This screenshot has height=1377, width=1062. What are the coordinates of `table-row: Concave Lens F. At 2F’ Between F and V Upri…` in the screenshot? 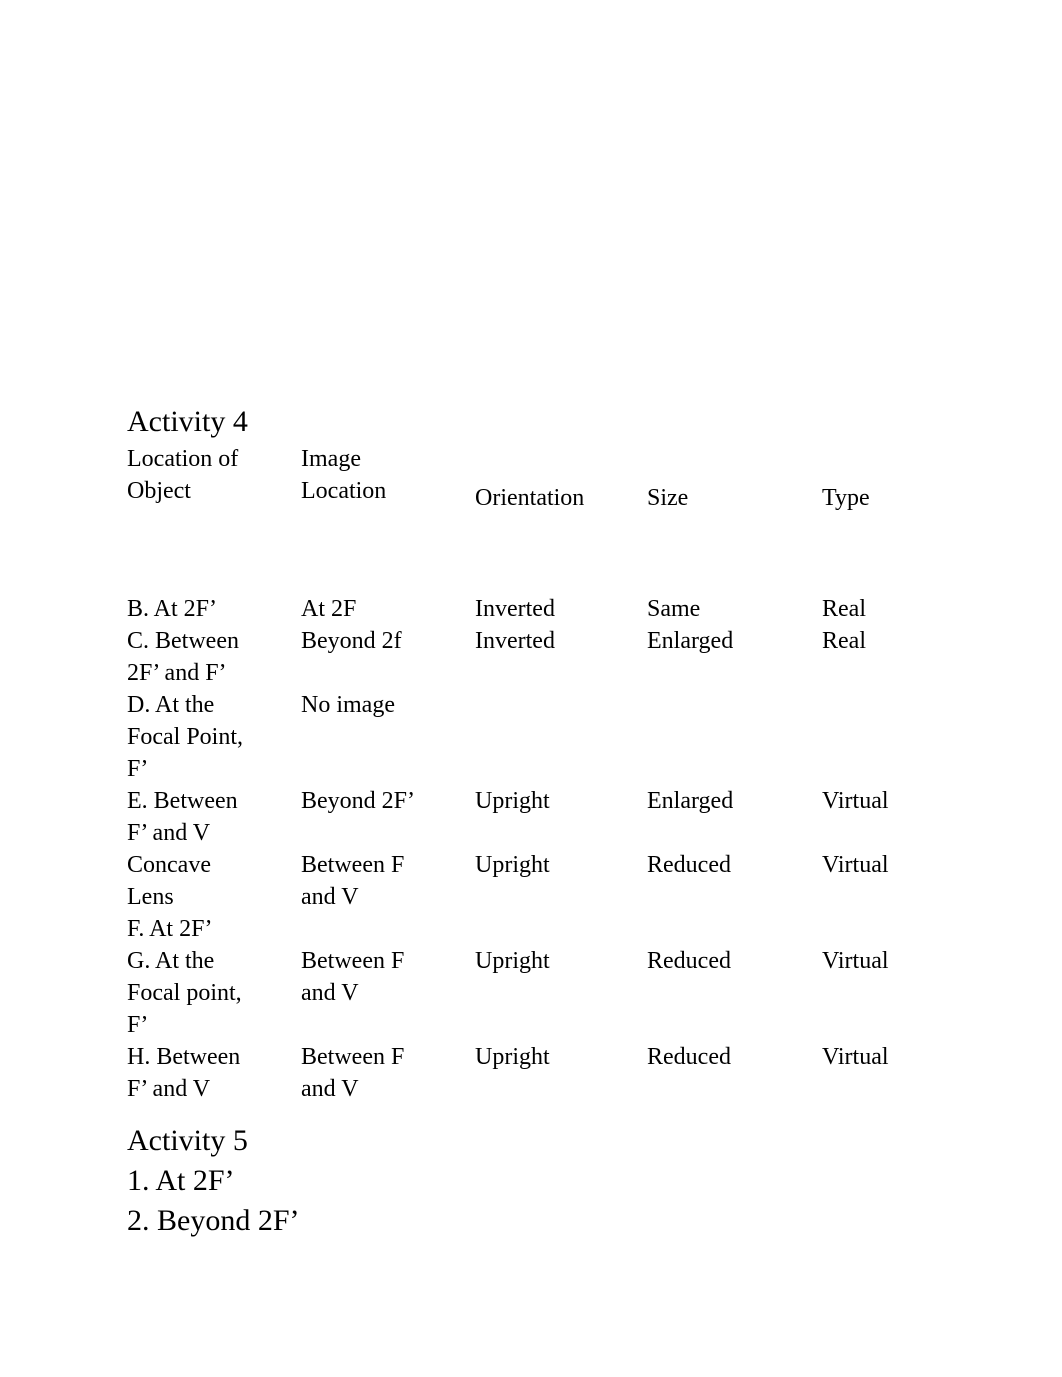 It's located at (564, 897).